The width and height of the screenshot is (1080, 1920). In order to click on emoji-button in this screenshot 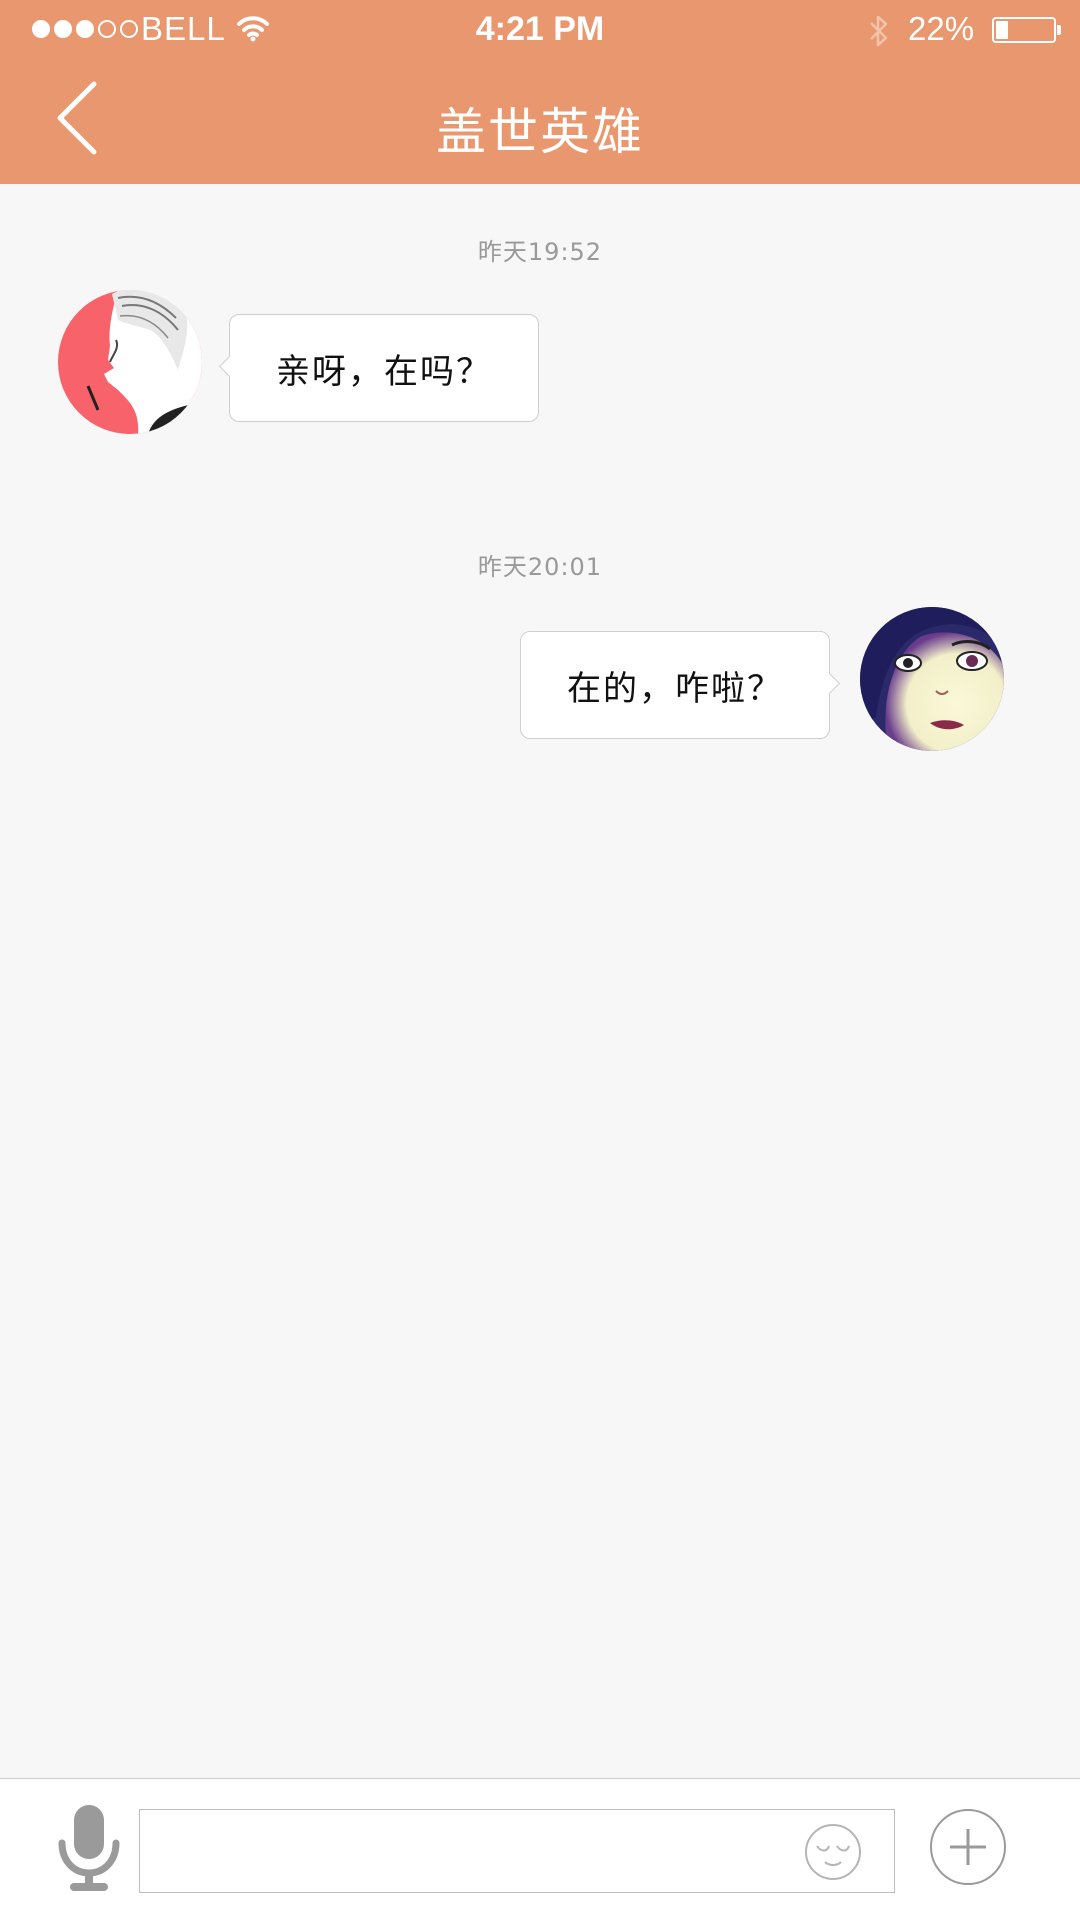, I will do `click(833, 1854)`.